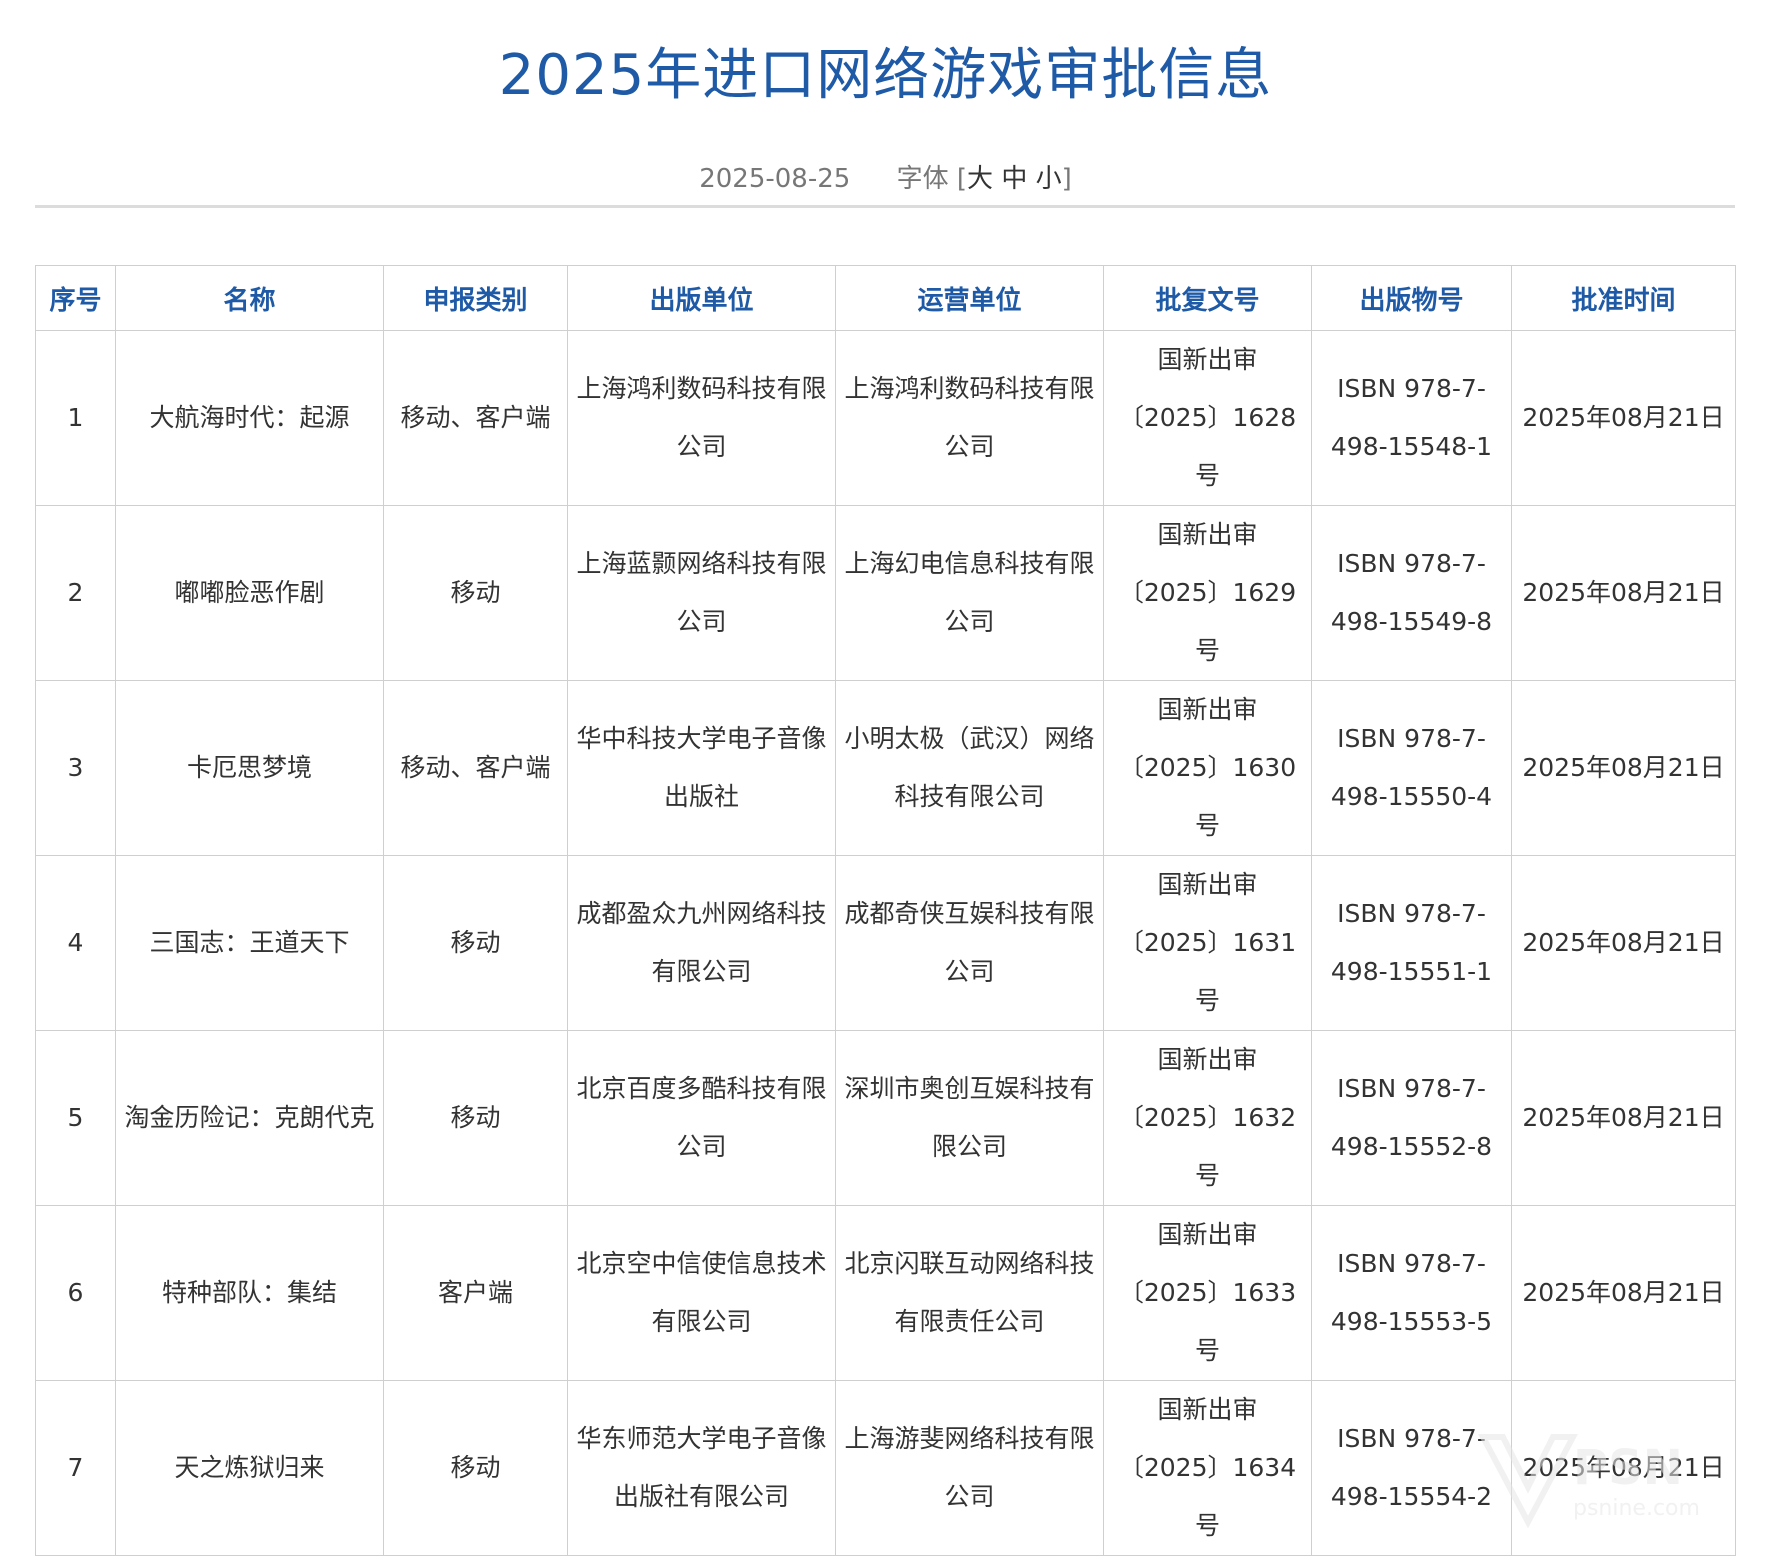 The height and width of the screenshot is (1562, 1771). I want to click on font-bracket-close: ], so click(1066, 179).